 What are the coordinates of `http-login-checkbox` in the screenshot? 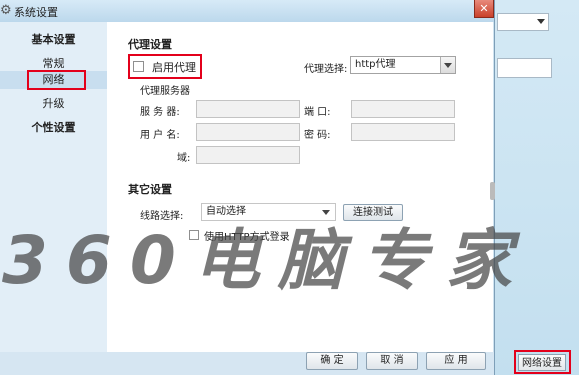 It's located at (194, 235).